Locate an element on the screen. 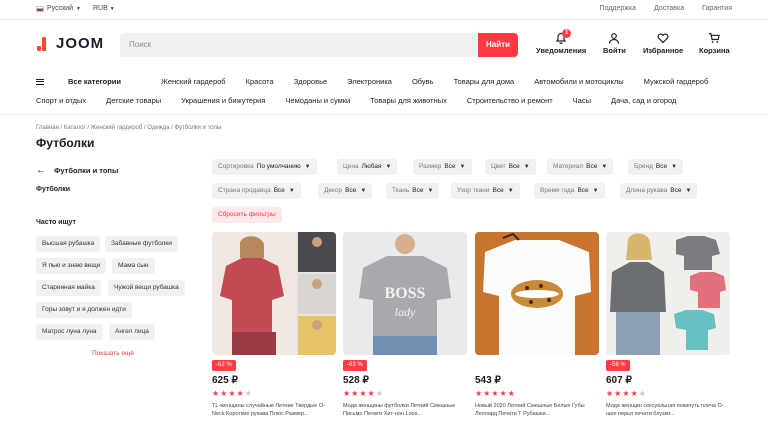  joom-logo: JOOM is located at coordinates (70, 43).